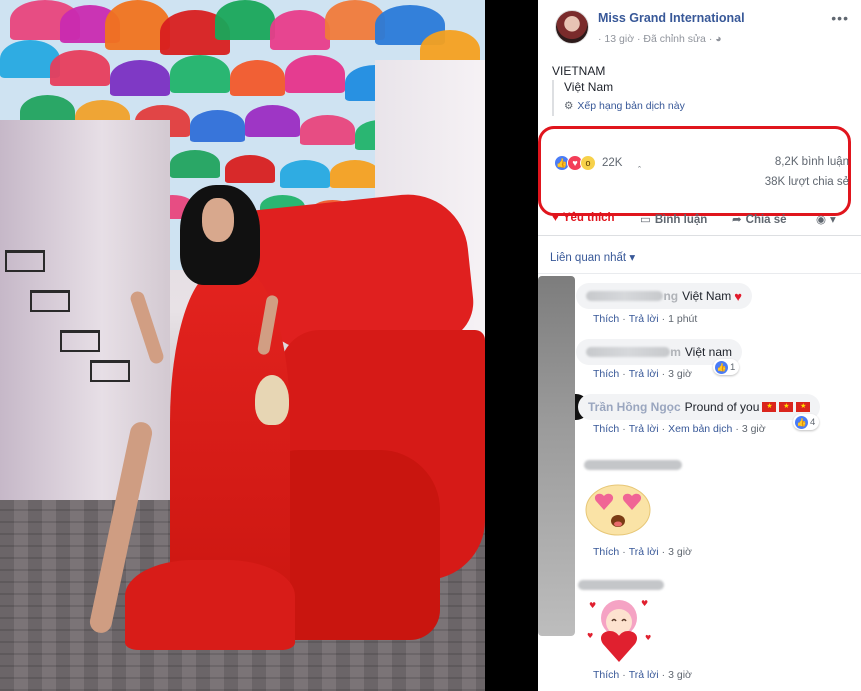  I want to click on rate-translation: ⚙ Xếp hạng bản dịch này, so click(624, 106).